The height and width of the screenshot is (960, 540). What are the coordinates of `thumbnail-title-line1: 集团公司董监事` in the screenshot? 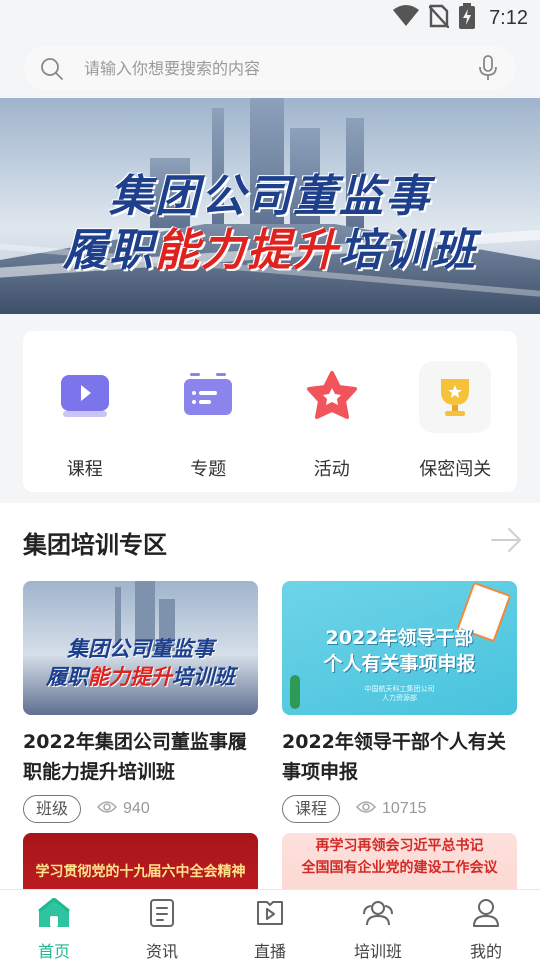 It's located at (140, 649).